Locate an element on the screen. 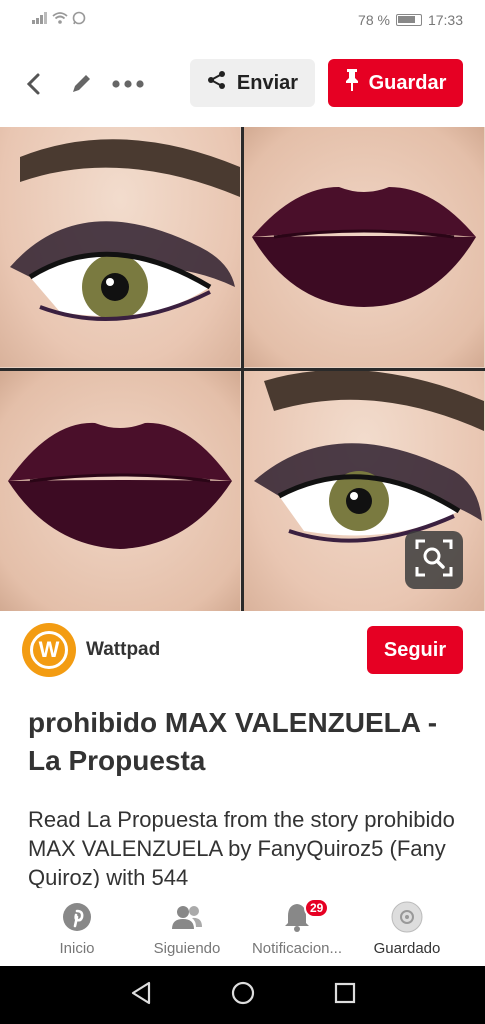 Image resolution: width=485 pixels, height=1024 pixels. nav-item-following: Siguiendo is located at coordinates (187, 927).